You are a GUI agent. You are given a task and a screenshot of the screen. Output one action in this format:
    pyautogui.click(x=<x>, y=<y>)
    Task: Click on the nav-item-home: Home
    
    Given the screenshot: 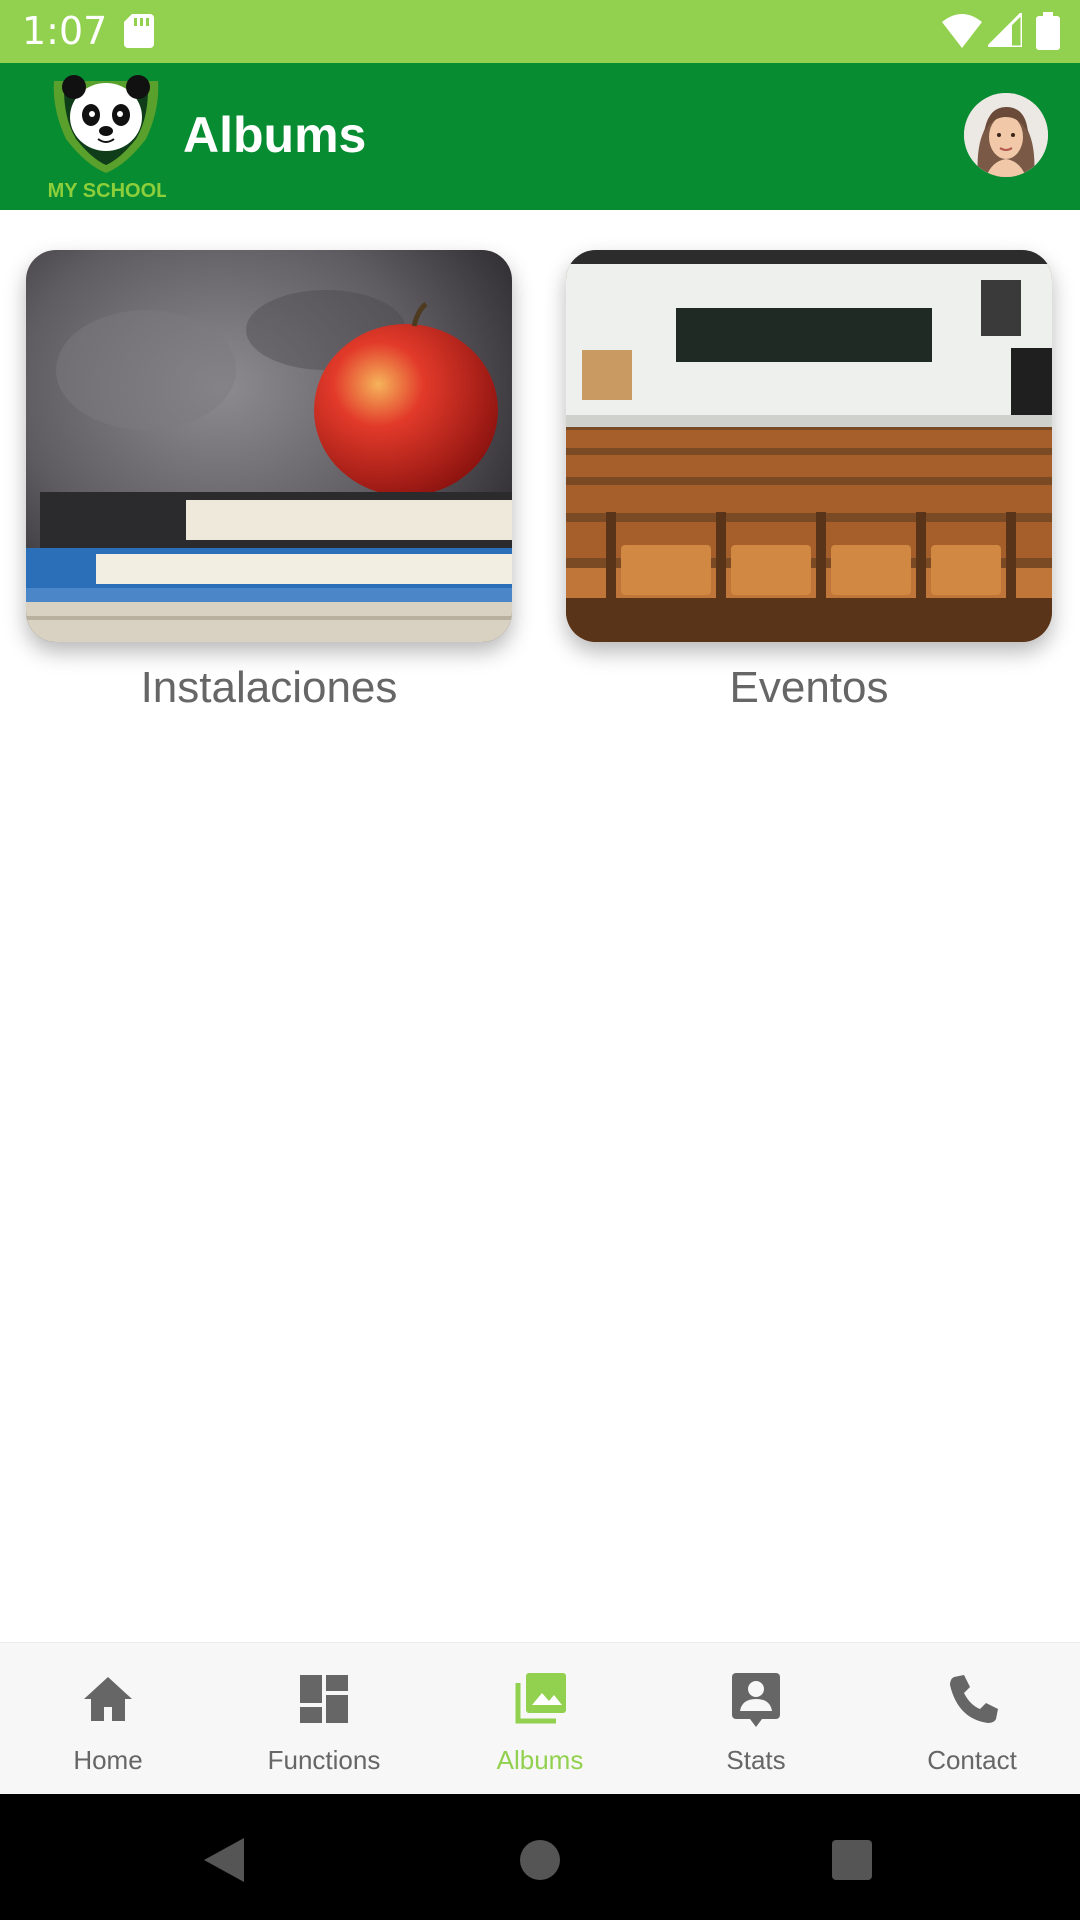 What is the action you would take?
    pyautogui.click(x=108, y=1719)
    